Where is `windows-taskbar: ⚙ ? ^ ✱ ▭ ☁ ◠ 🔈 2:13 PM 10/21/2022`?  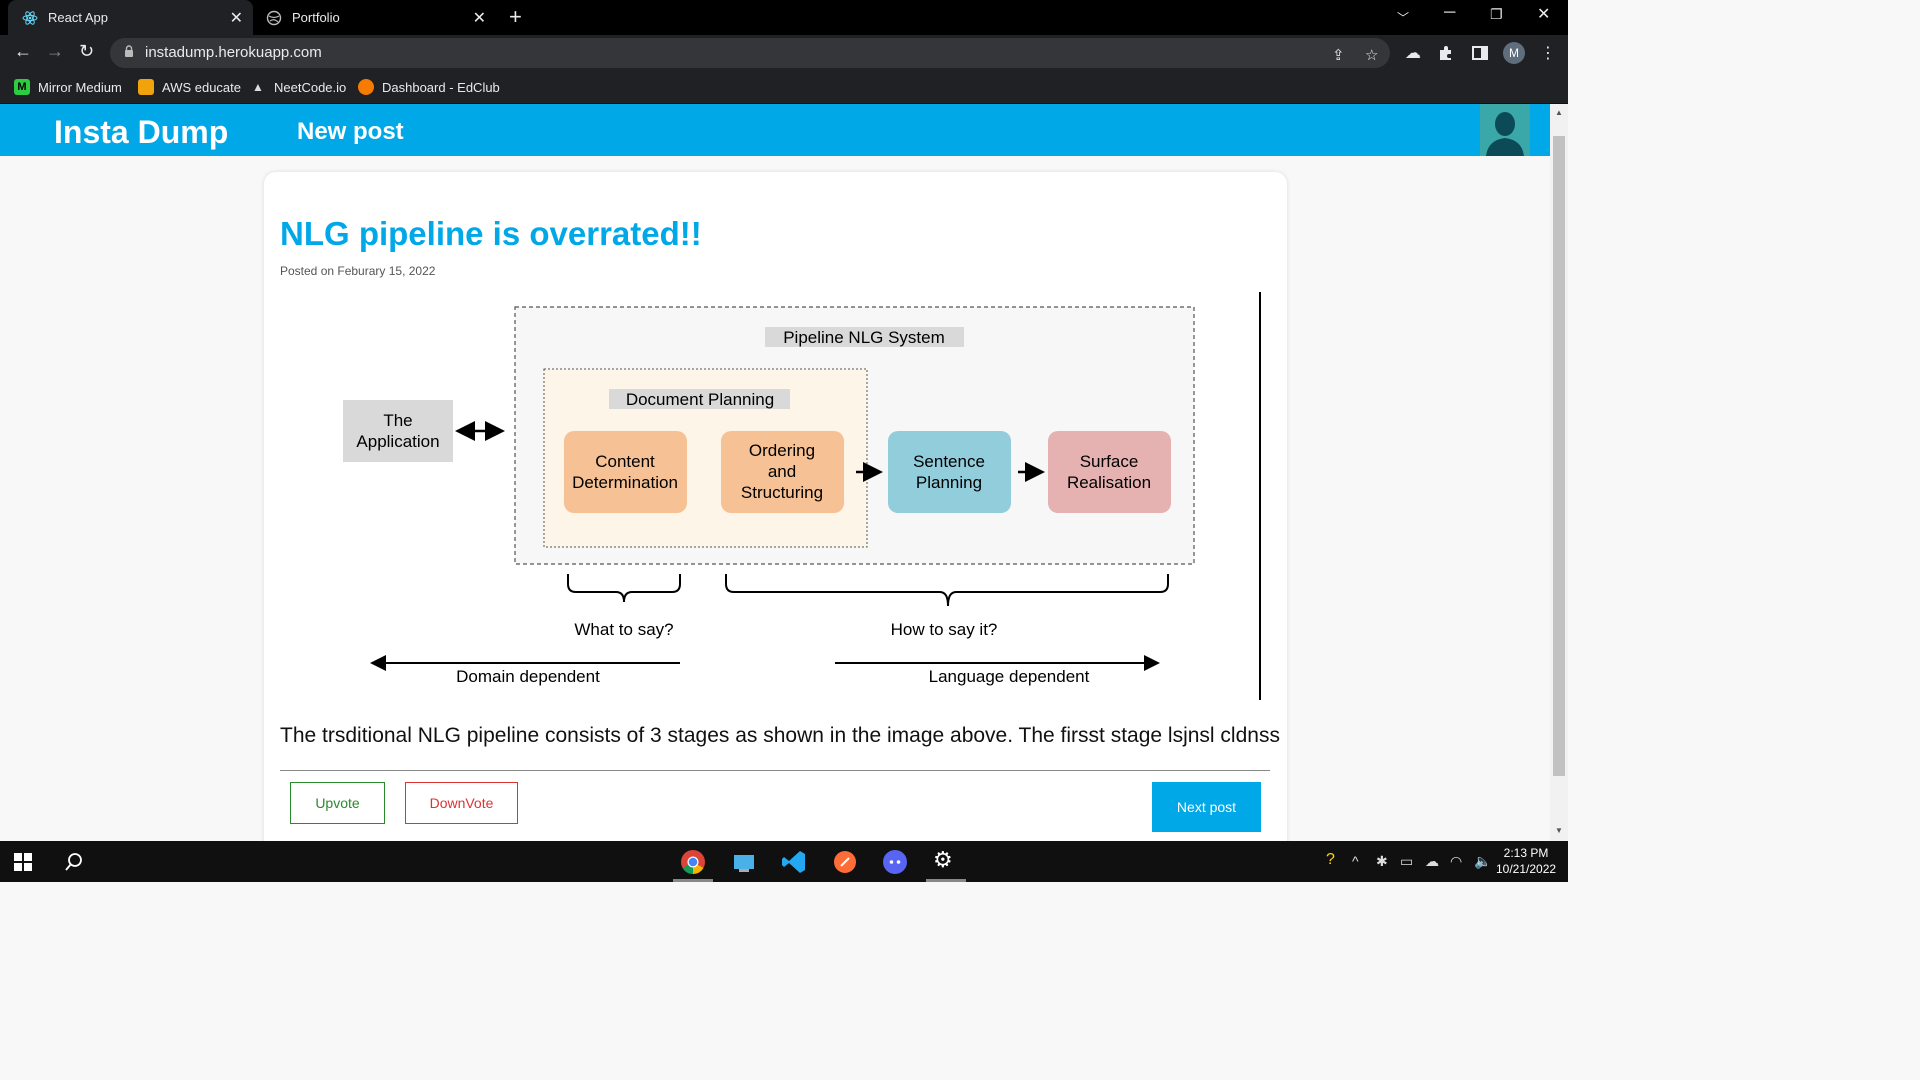 windows-taskbar: ⚙ ? ^ ✱ ▭ ☁ ◠ 🔈 2:13 PM 10/21/2022 is located at coordinates (784, 861).